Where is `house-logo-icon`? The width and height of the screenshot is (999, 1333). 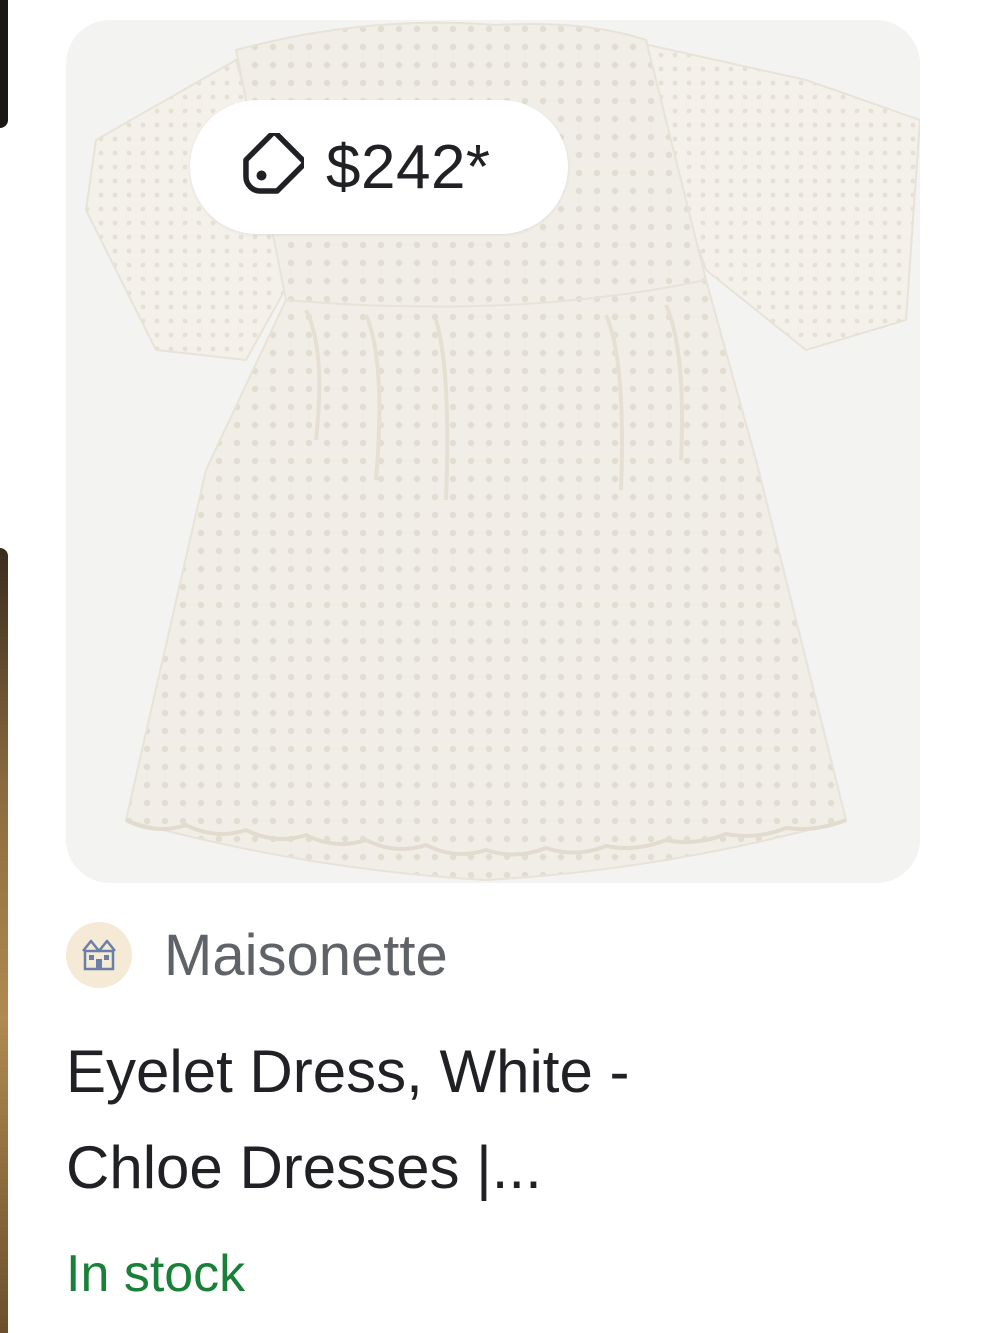 house-logo-icon is located at coordinates (99, 955).